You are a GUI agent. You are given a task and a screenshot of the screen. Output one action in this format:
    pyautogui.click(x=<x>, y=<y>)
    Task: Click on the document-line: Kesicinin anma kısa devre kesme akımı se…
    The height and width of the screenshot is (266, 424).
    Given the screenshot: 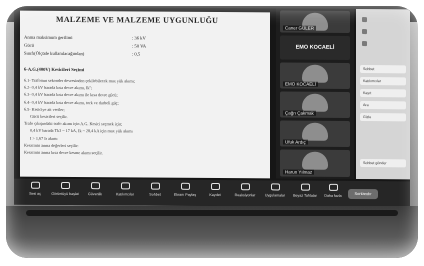 What is the action you would take?
    pyautogui.click(x=63, y=152)
    